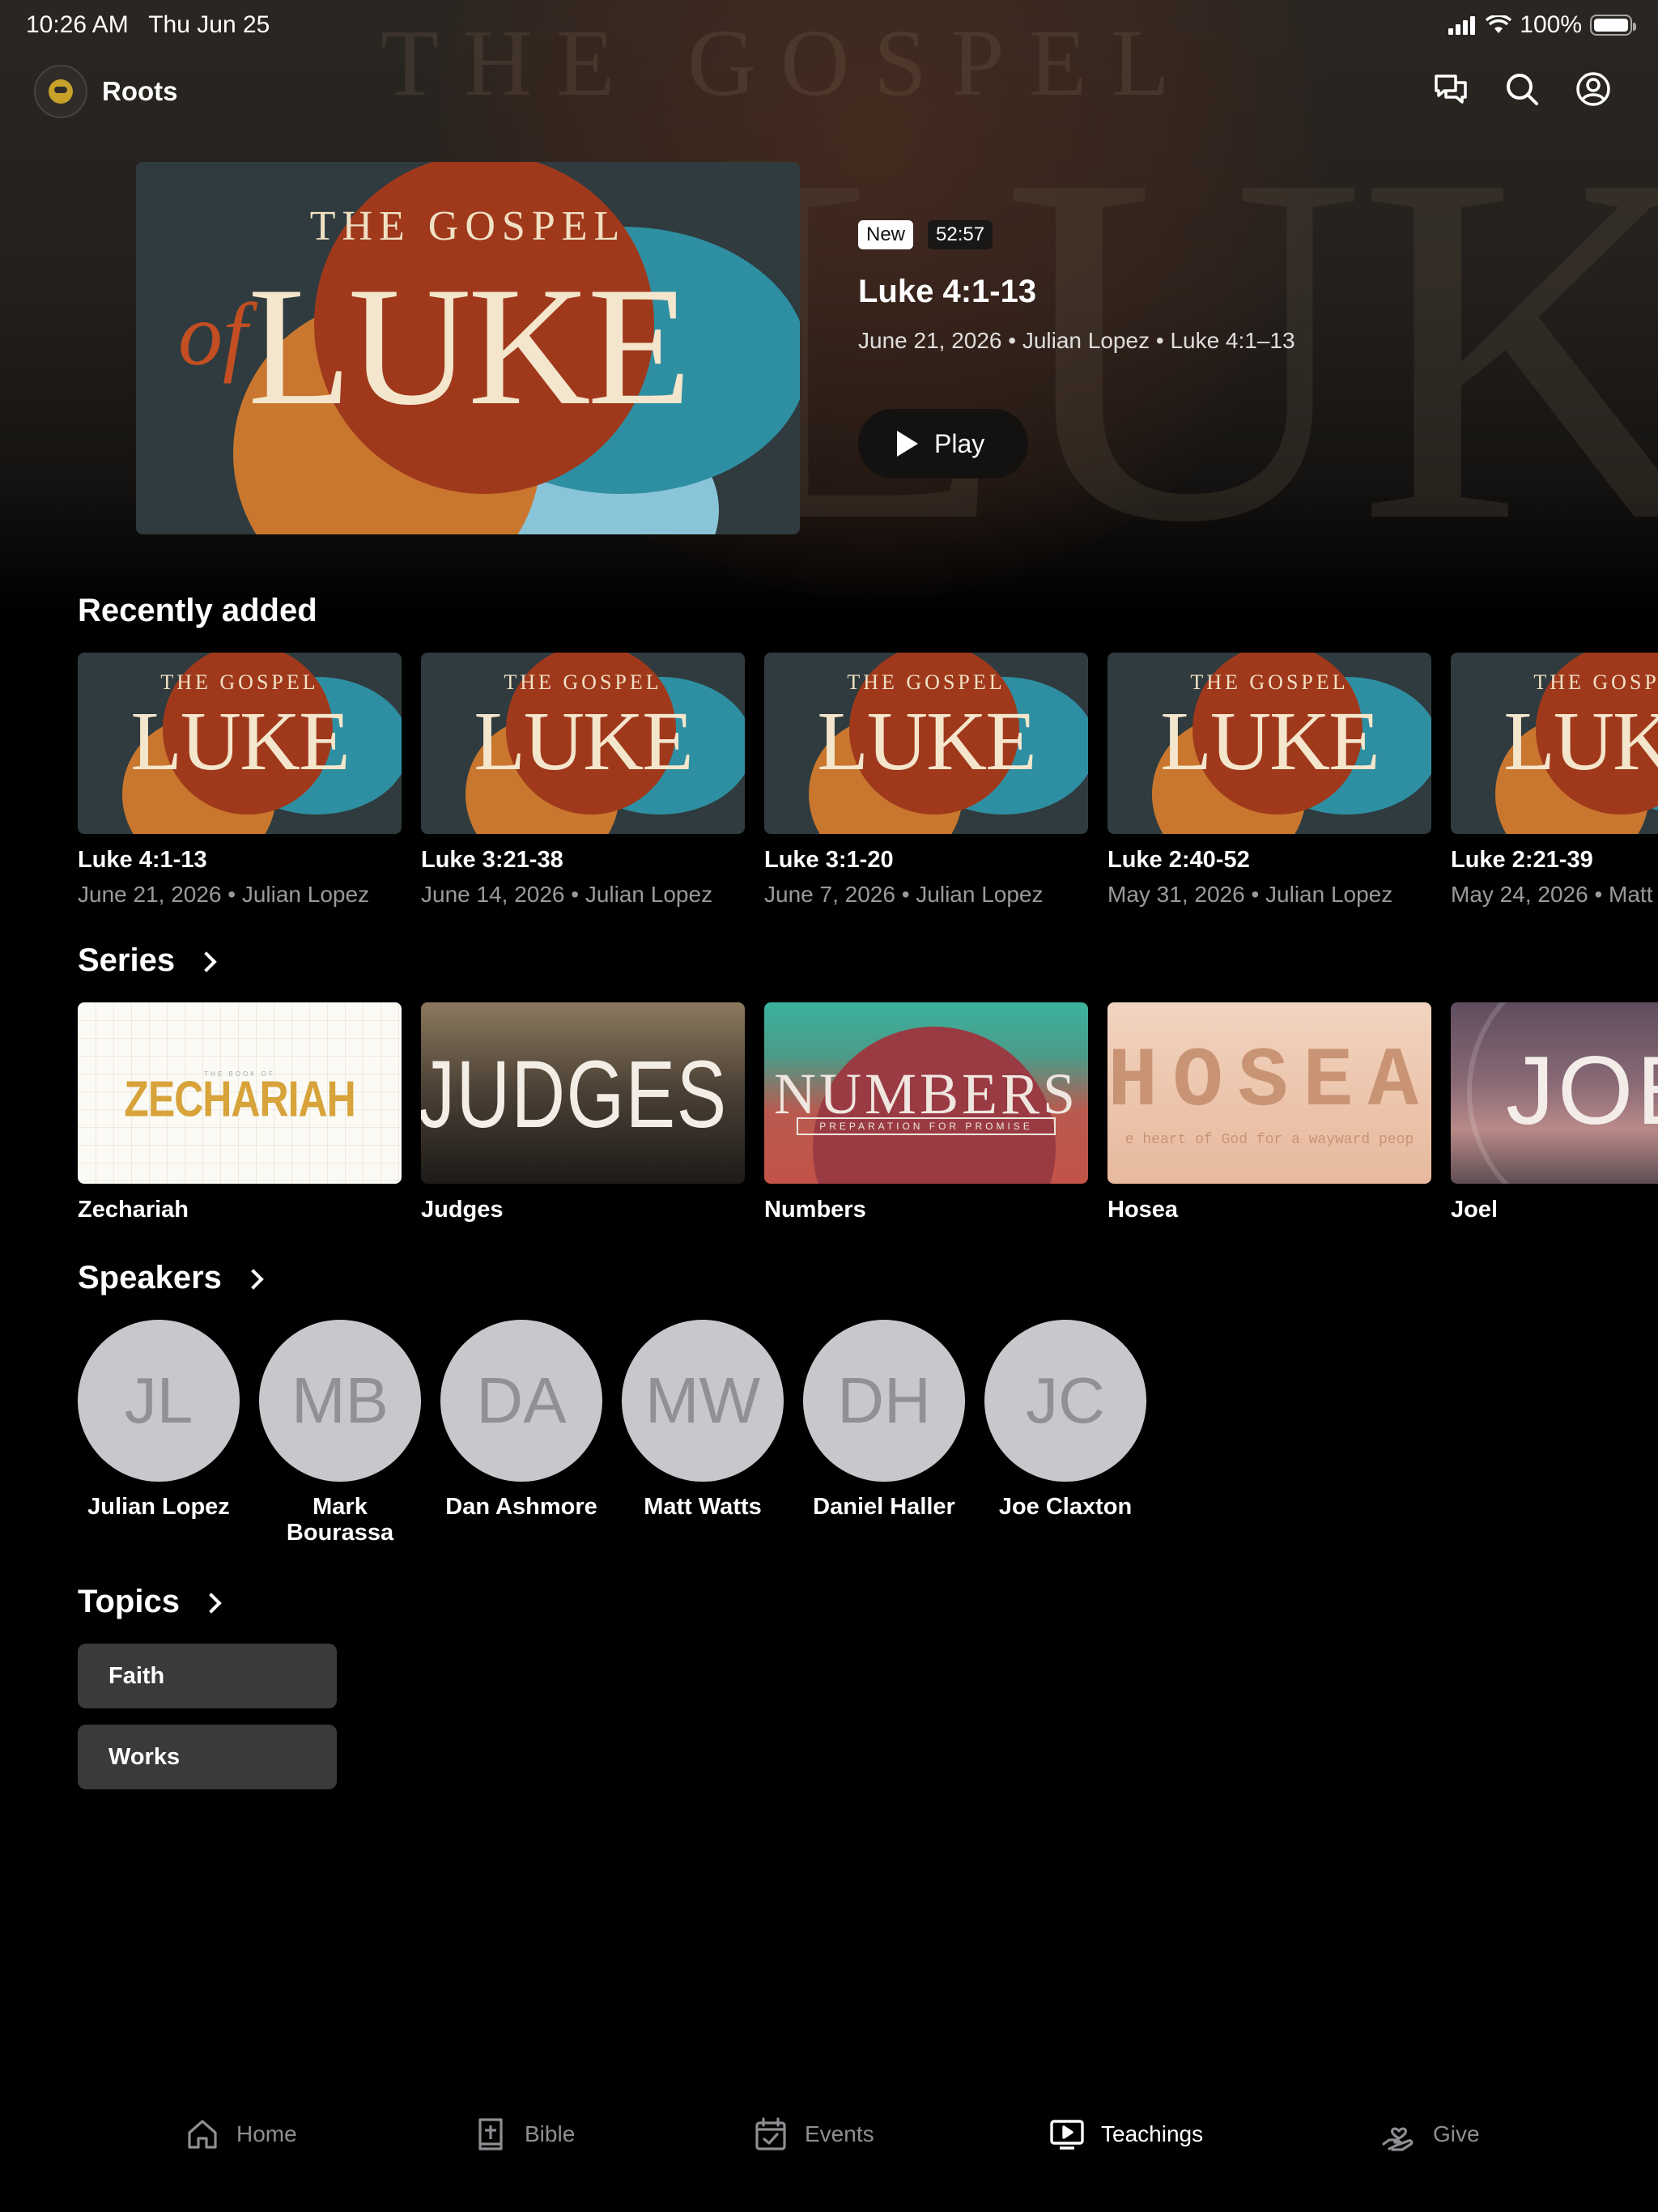 Image resolution: width=1658 pixels, height=2212 pixels. Describe the element at coordinates (1613, 26) in the screenshot. I see `battery-icon` at that location.